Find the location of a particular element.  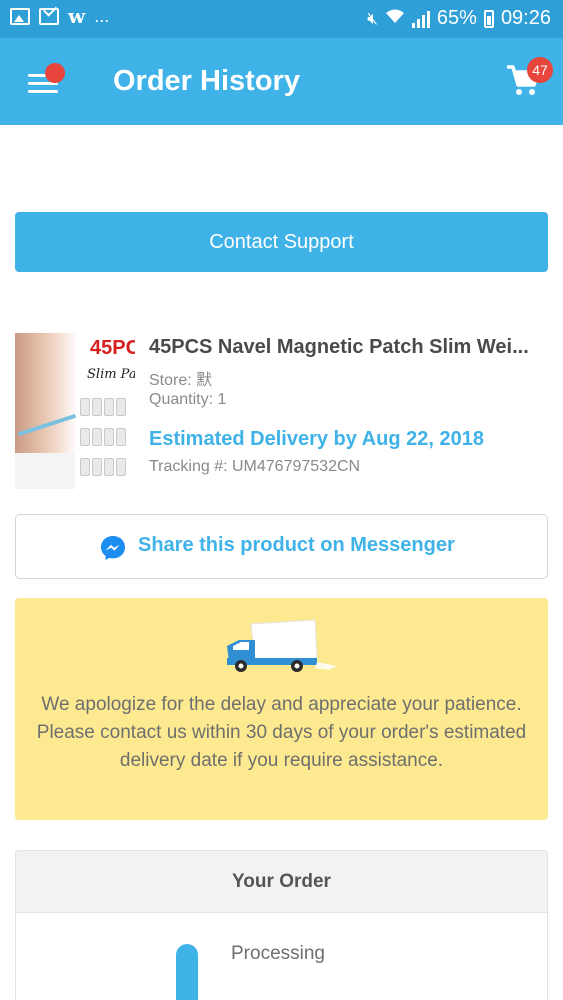

messenger-icon is located at coordinates (113, 548).